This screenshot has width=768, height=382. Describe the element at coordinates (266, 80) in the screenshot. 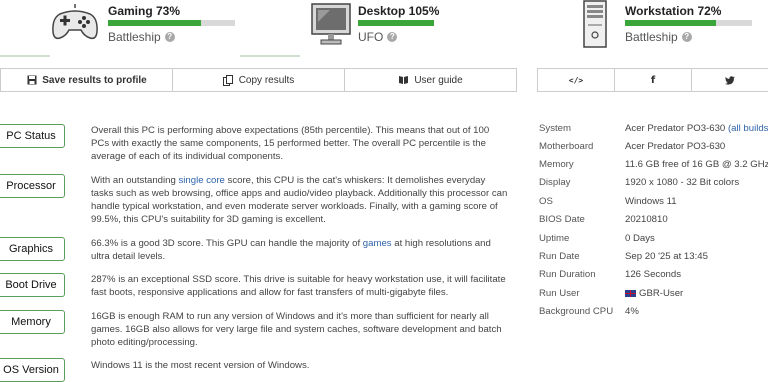

I see `copy-results-label: Copy results` at that location.